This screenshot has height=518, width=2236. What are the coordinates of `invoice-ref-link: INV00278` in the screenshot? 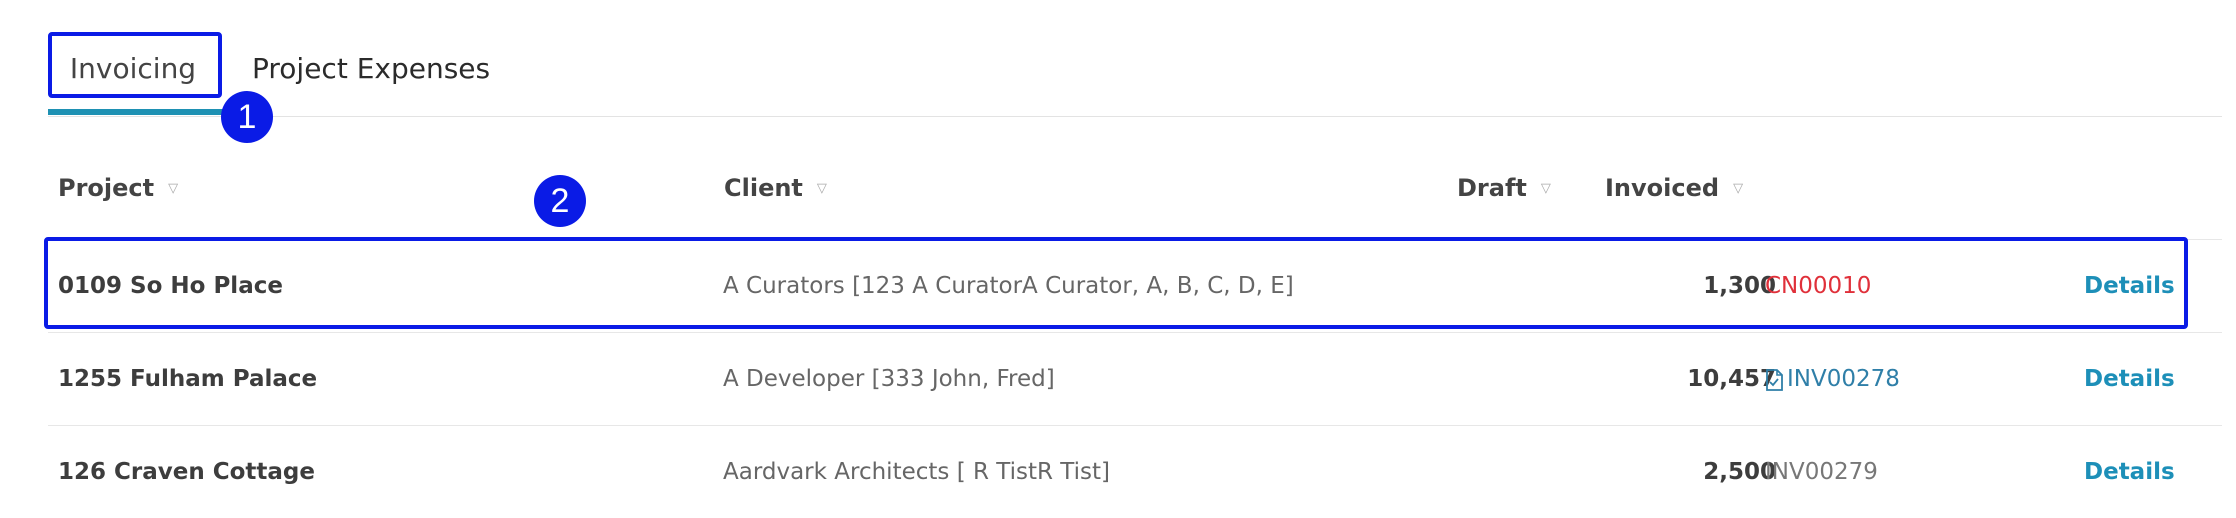 It's located at (1832, 379).